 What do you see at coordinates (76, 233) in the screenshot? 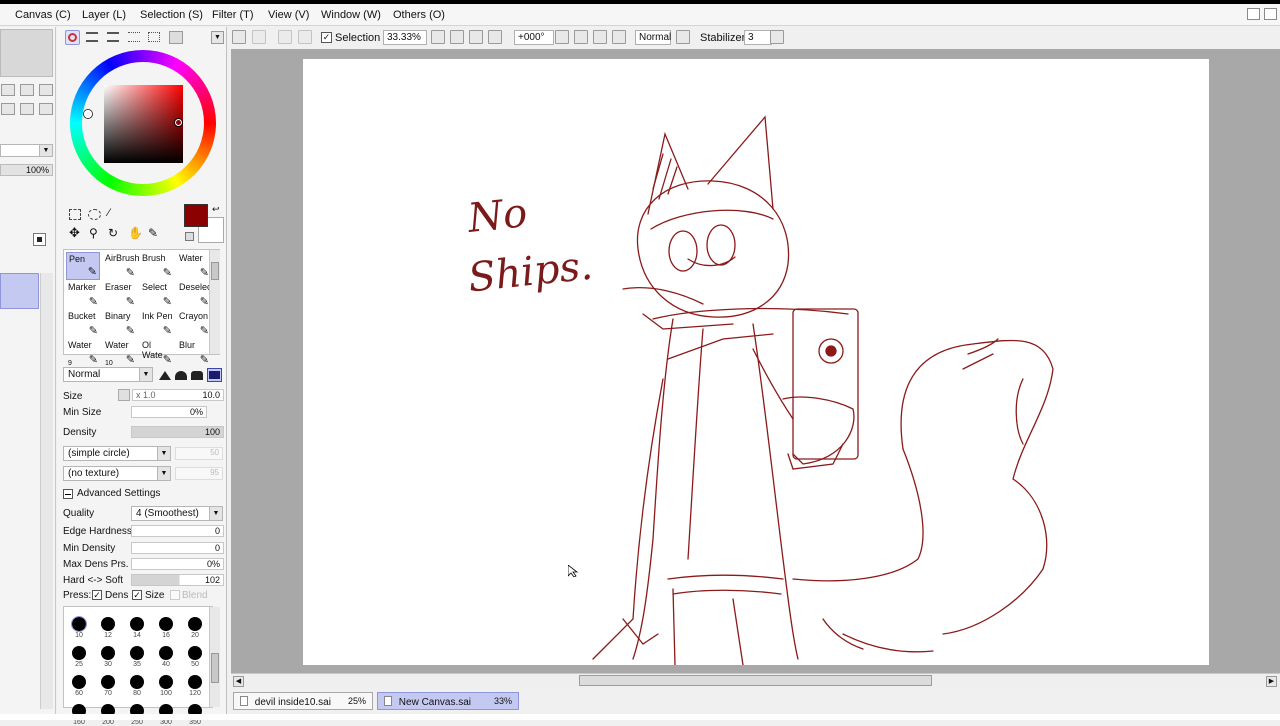
I see `move-icon: ✥` at bounding box center [76, 233].